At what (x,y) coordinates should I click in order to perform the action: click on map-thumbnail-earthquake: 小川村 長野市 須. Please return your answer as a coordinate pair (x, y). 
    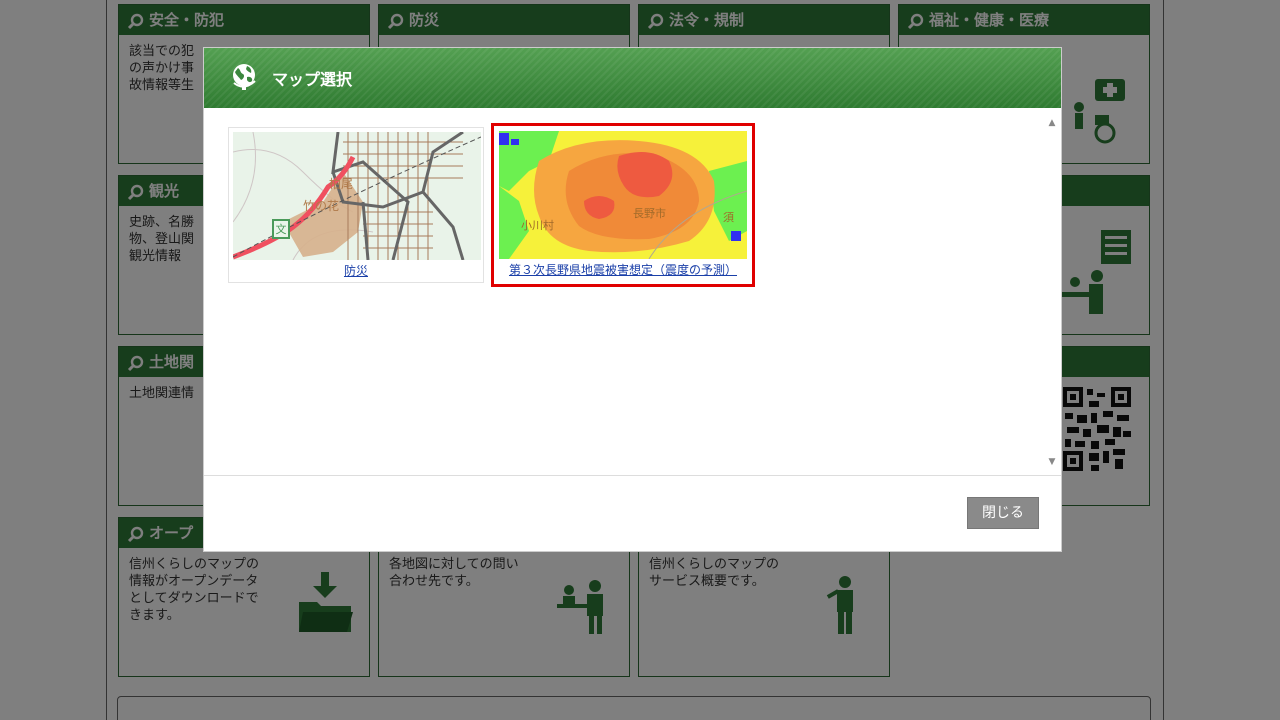
    Looking at the image, I should click on (623, 195).